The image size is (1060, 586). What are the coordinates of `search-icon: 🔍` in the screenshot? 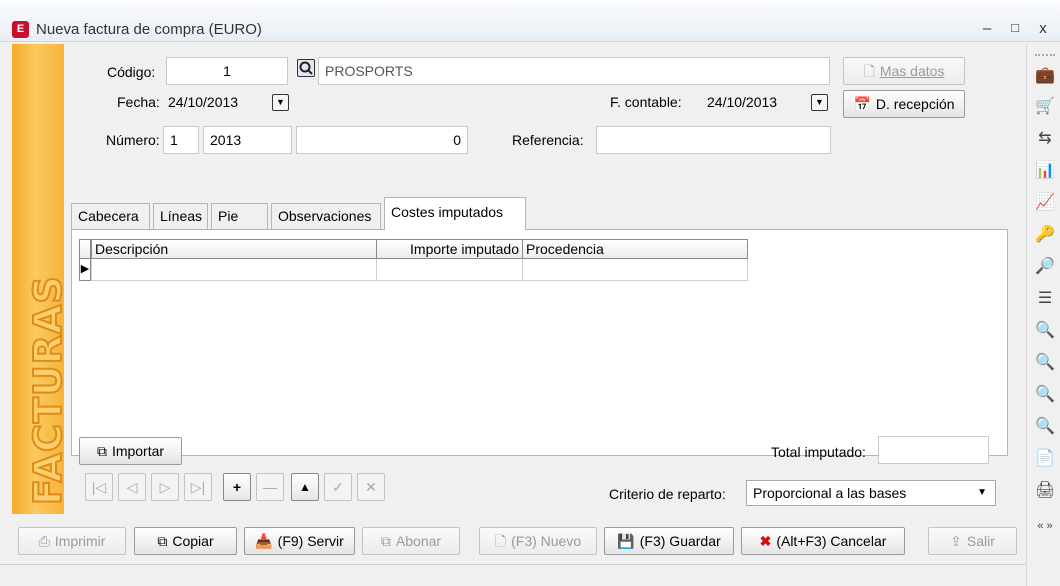 It's located at (1045, 331).